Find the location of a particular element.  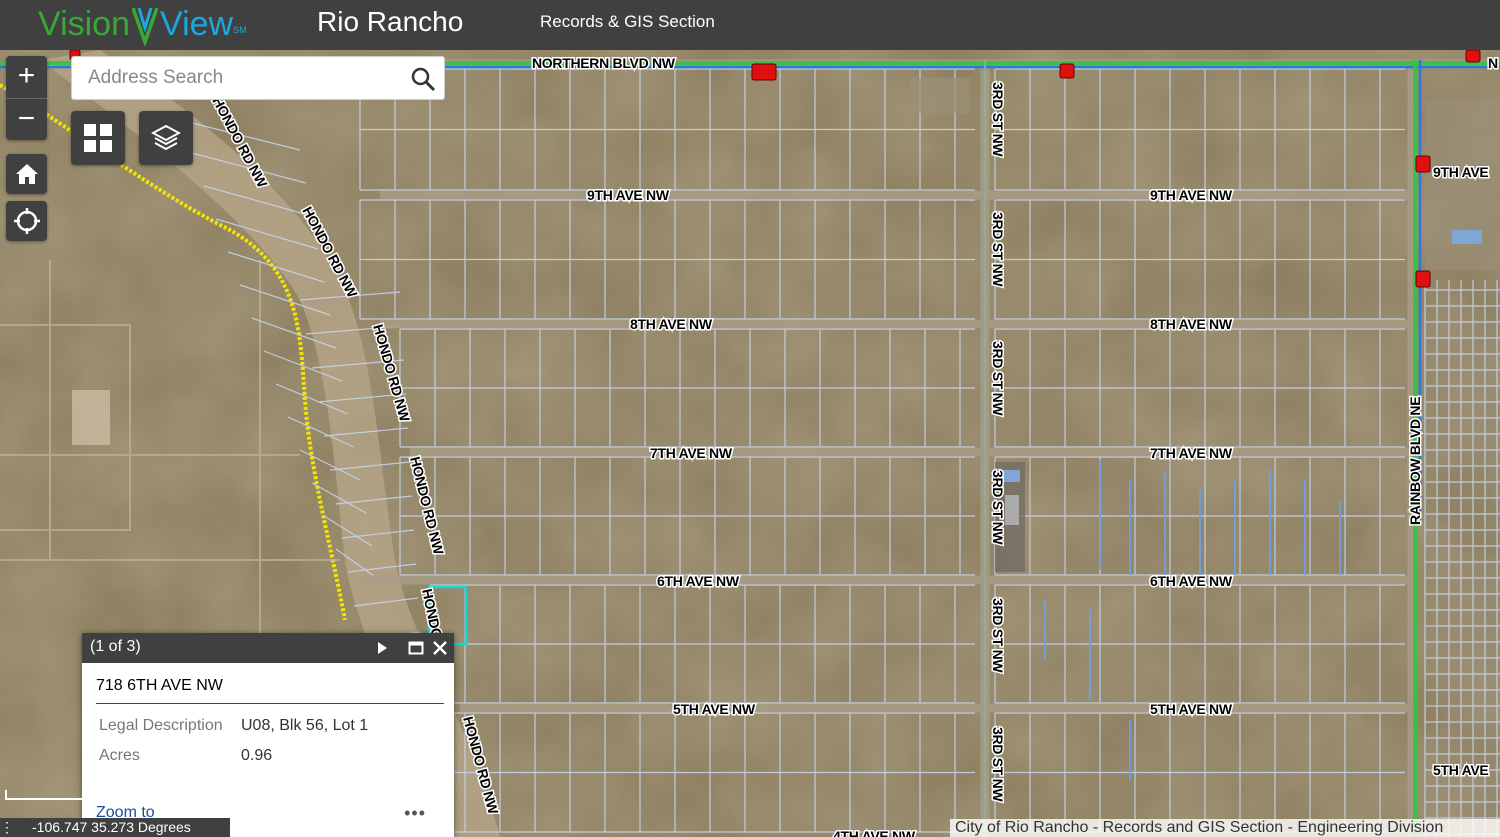

street-label-5th-ave-east: 5TH AVE is located at coordinates (1460, 770).